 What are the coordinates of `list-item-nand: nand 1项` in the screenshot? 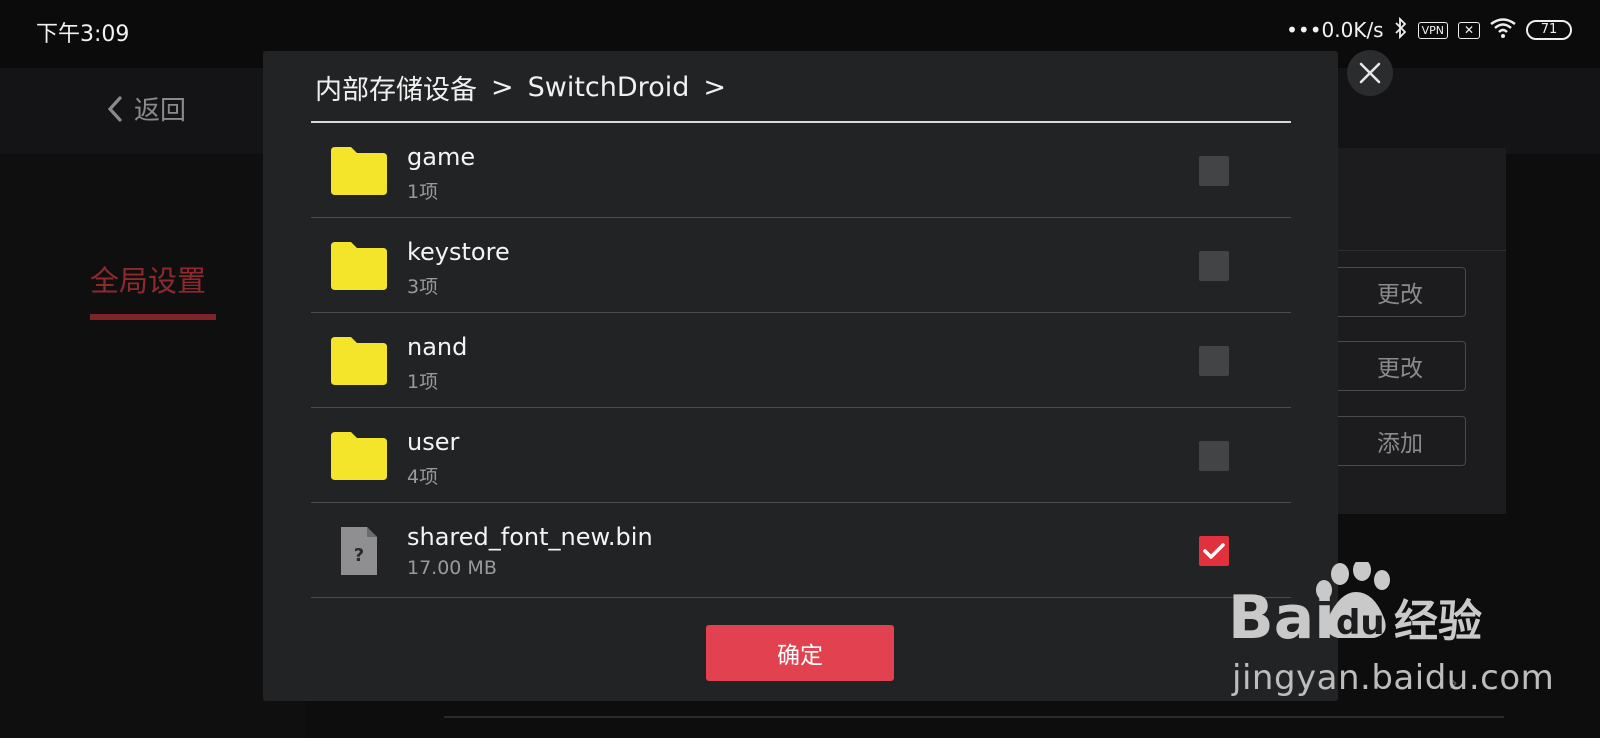 It's located at (801, 360).